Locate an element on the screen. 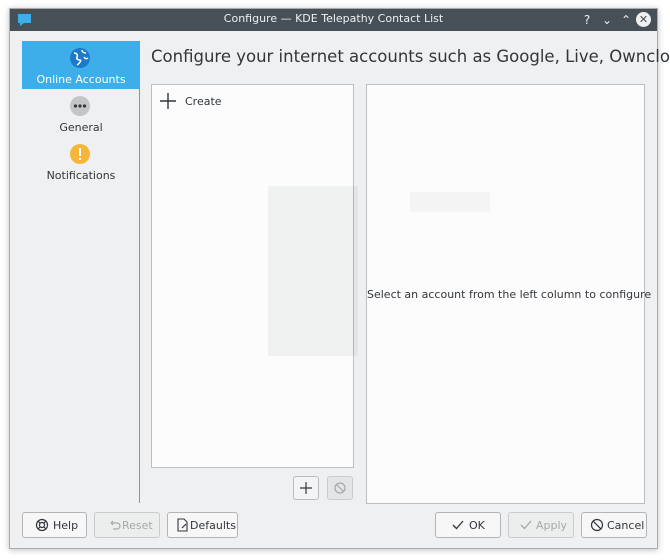 This screenshot has height=560, width=670. cancel-label: Cancel is located at coordinates (626, 525).